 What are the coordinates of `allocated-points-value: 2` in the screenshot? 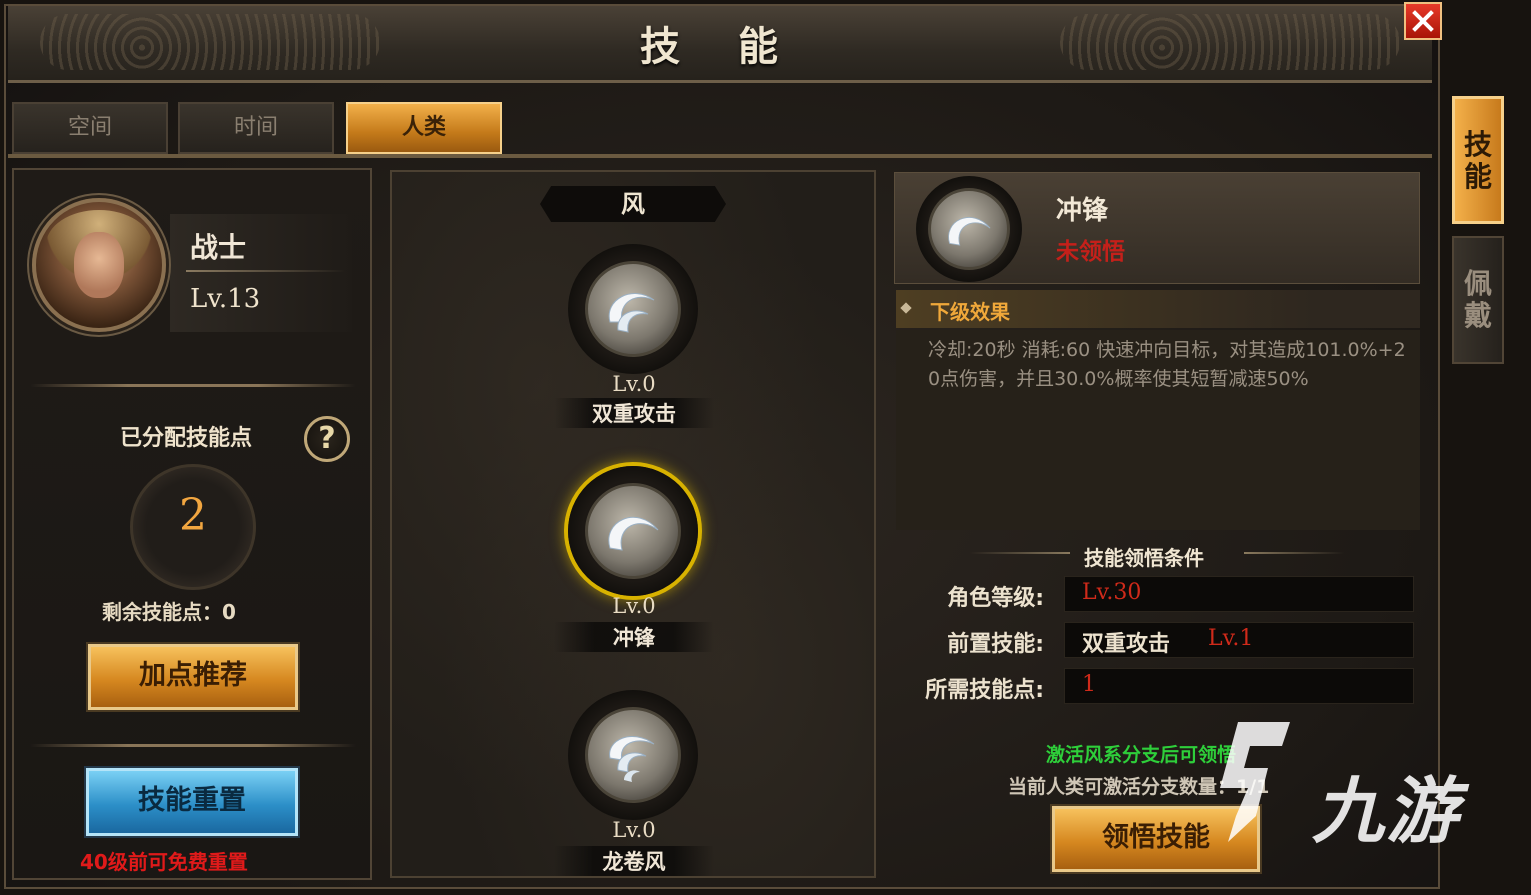 It's located at (193, 515).